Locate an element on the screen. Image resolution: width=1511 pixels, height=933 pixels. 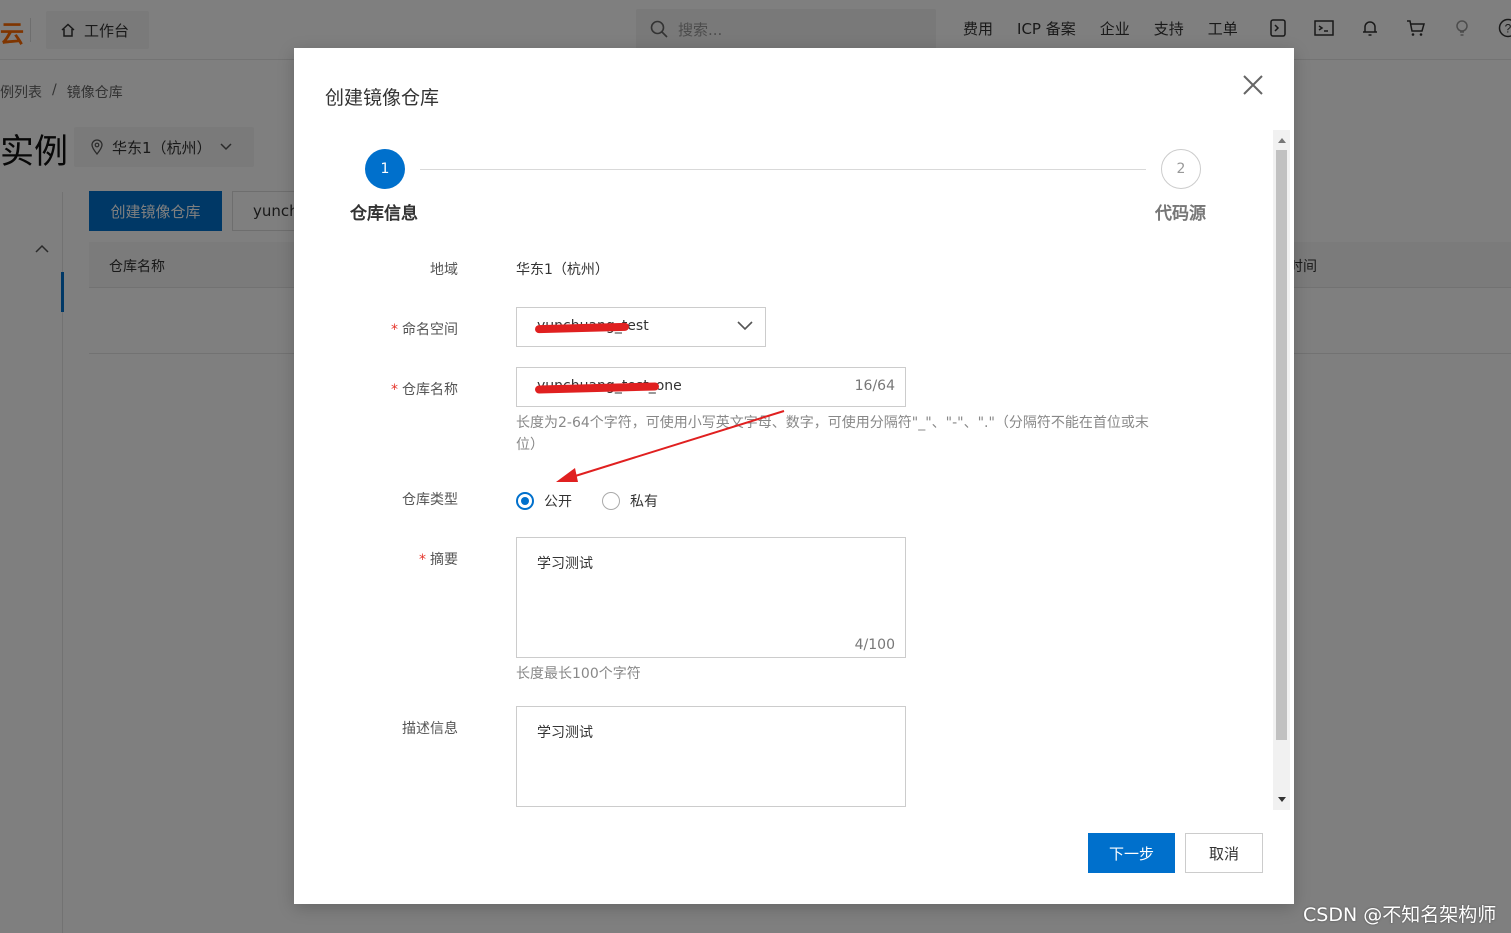
description-value: 学习测试 is located at coordinates (565, 733).